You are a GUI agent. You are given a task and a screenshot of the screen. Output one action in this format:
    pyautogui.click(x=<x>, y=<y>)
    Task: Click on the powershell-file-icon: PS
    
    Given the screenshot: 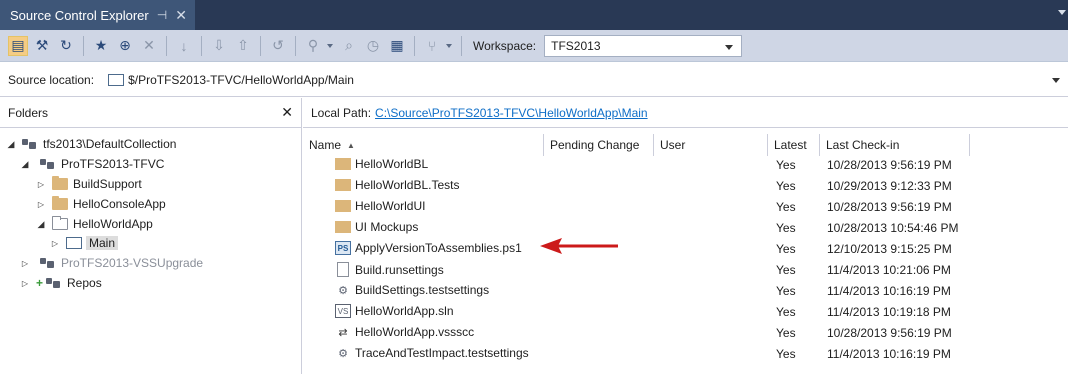 What is the action you would take?
    pyautogui.click(x=343, y=248)
    